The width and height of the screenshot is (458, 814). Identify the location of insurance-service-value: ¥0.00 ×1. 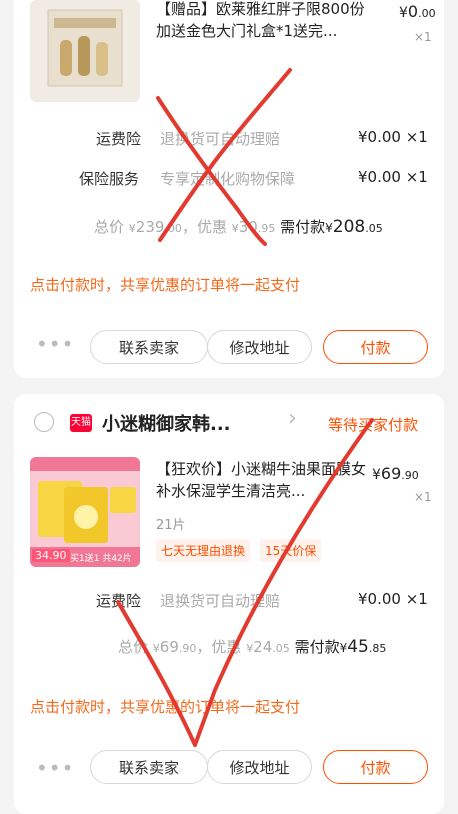
(393, 177).